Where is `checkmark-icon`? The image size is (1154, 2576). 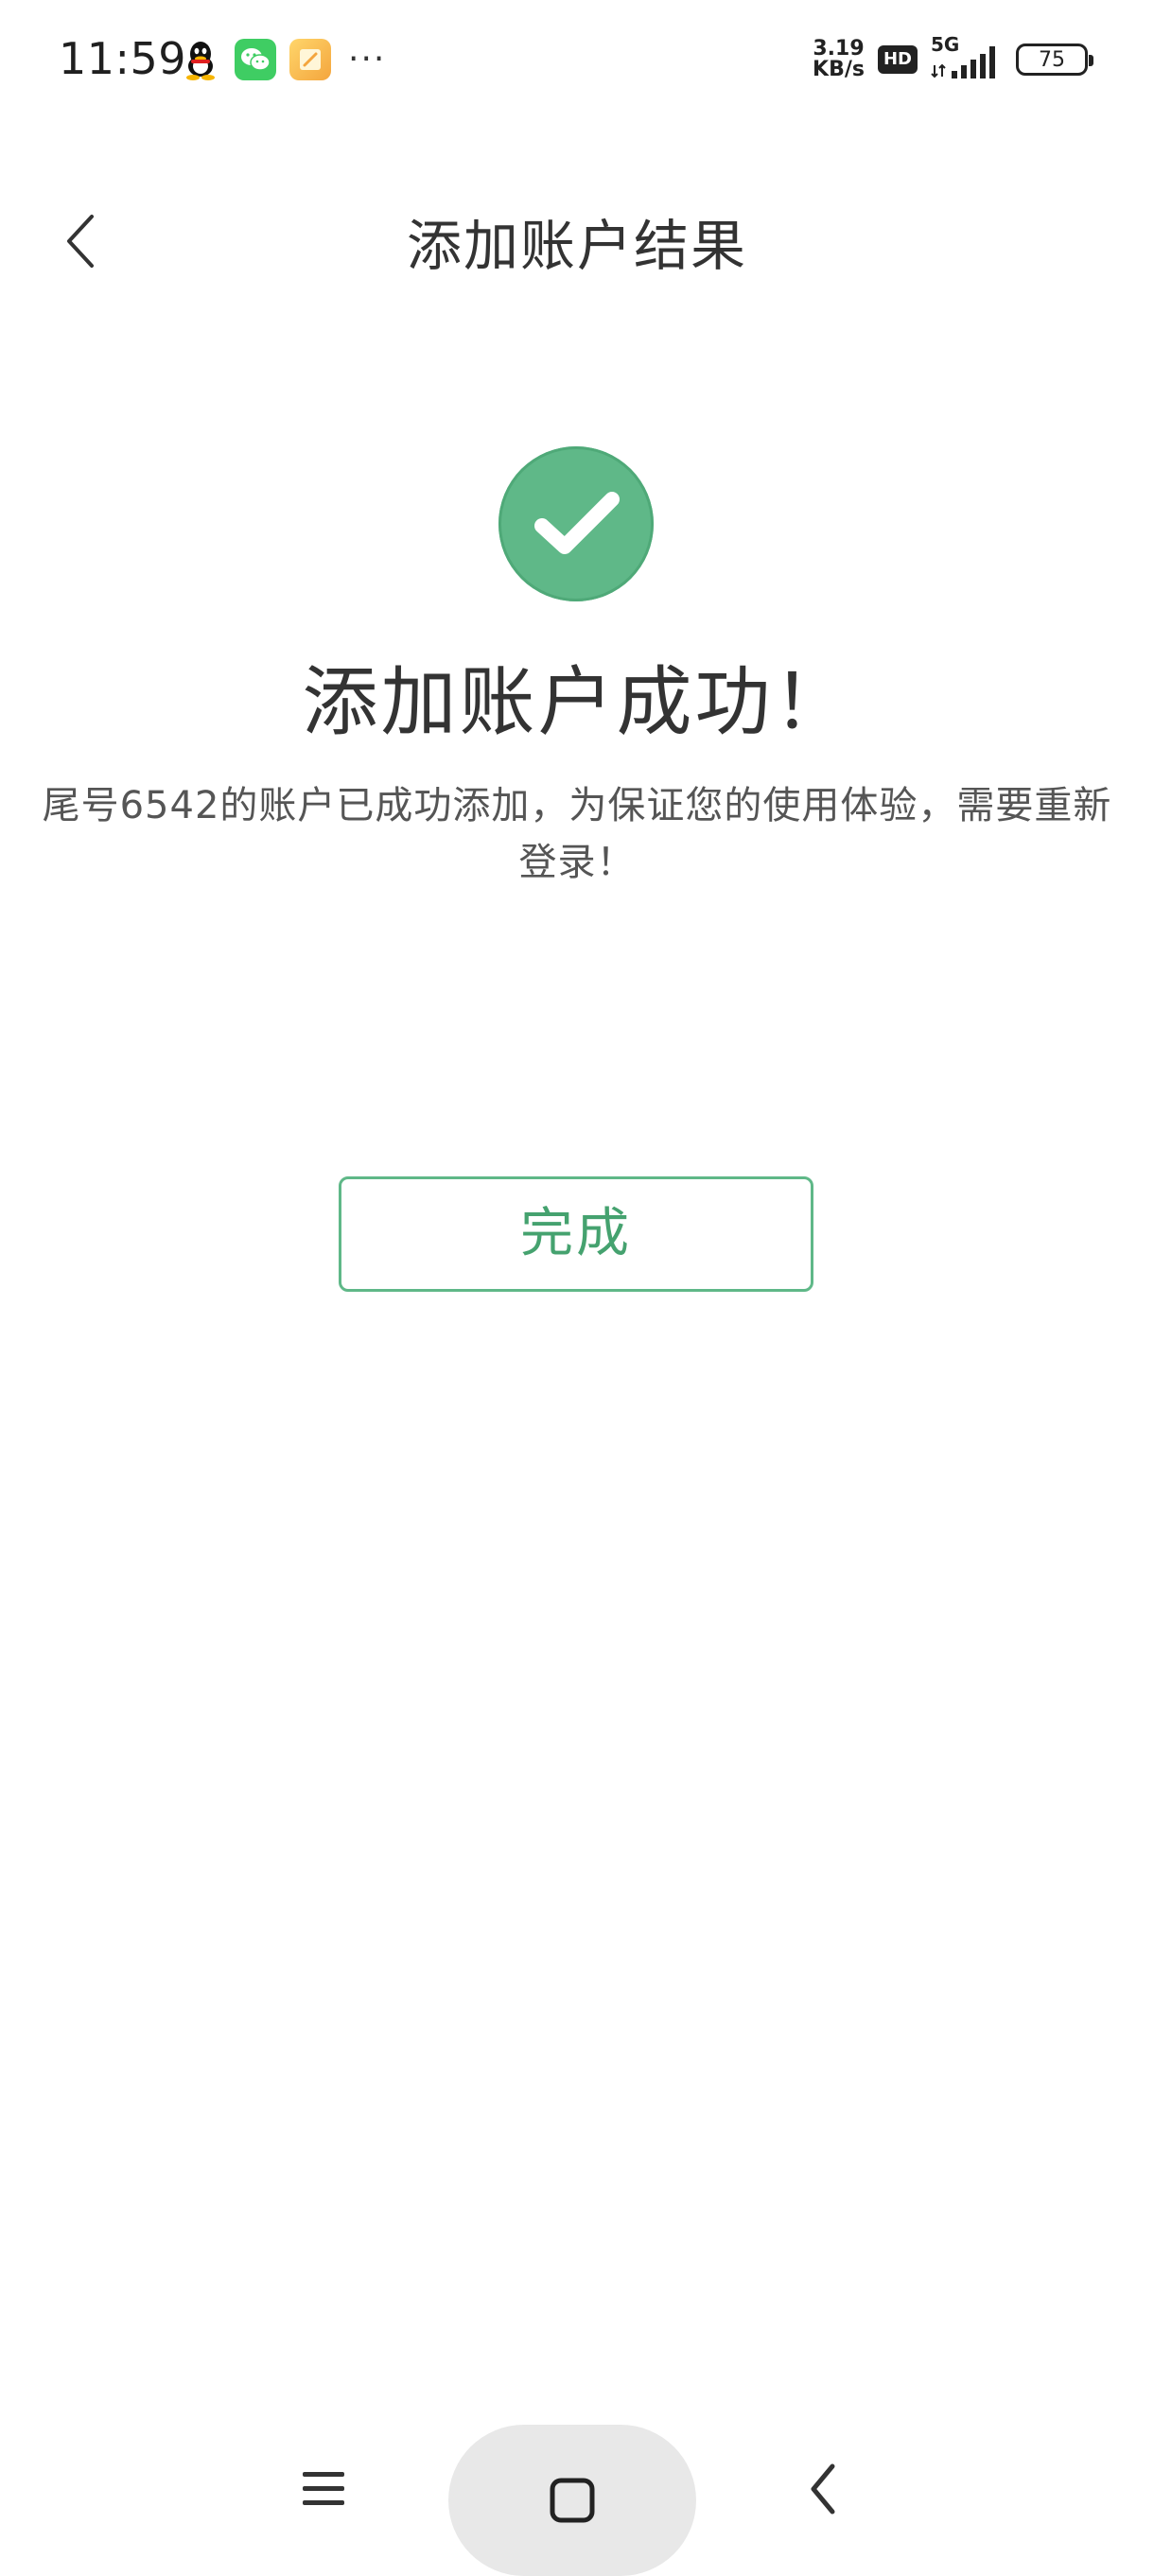
checkmark-icon is located at coordinates (577, 523).